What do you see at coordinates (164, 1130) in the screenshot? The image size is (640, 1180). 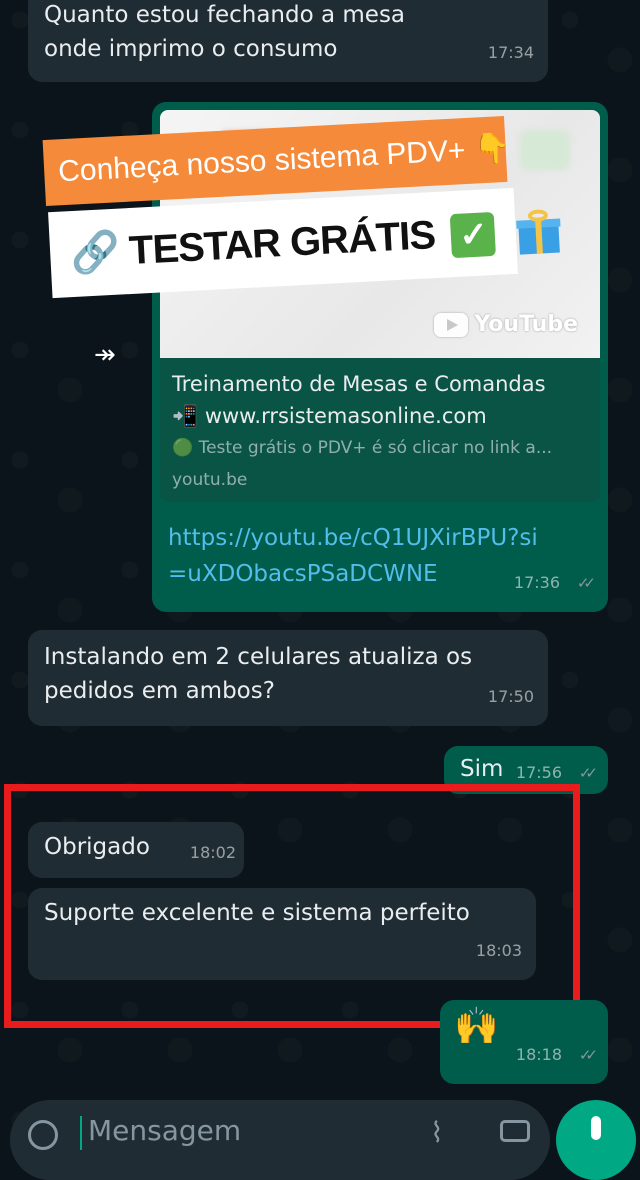 I see `message-input: Mensagem` at bounding box center [164, 1130].